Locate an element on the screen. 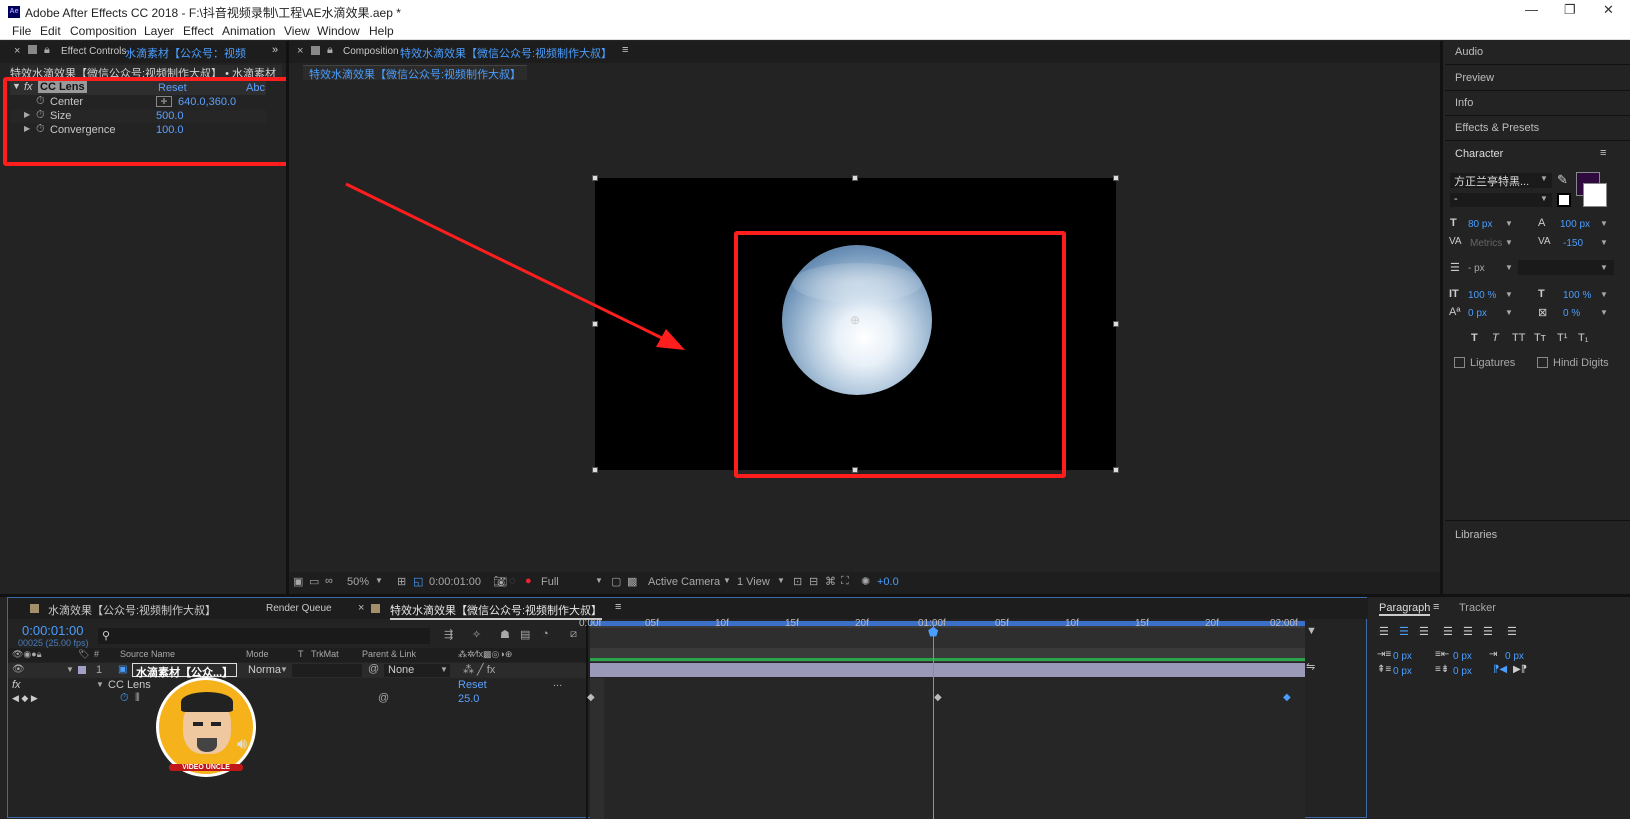 This screenshot has height=819, width=1630. menu-effect: Effect is located at coordinates (198, 31).